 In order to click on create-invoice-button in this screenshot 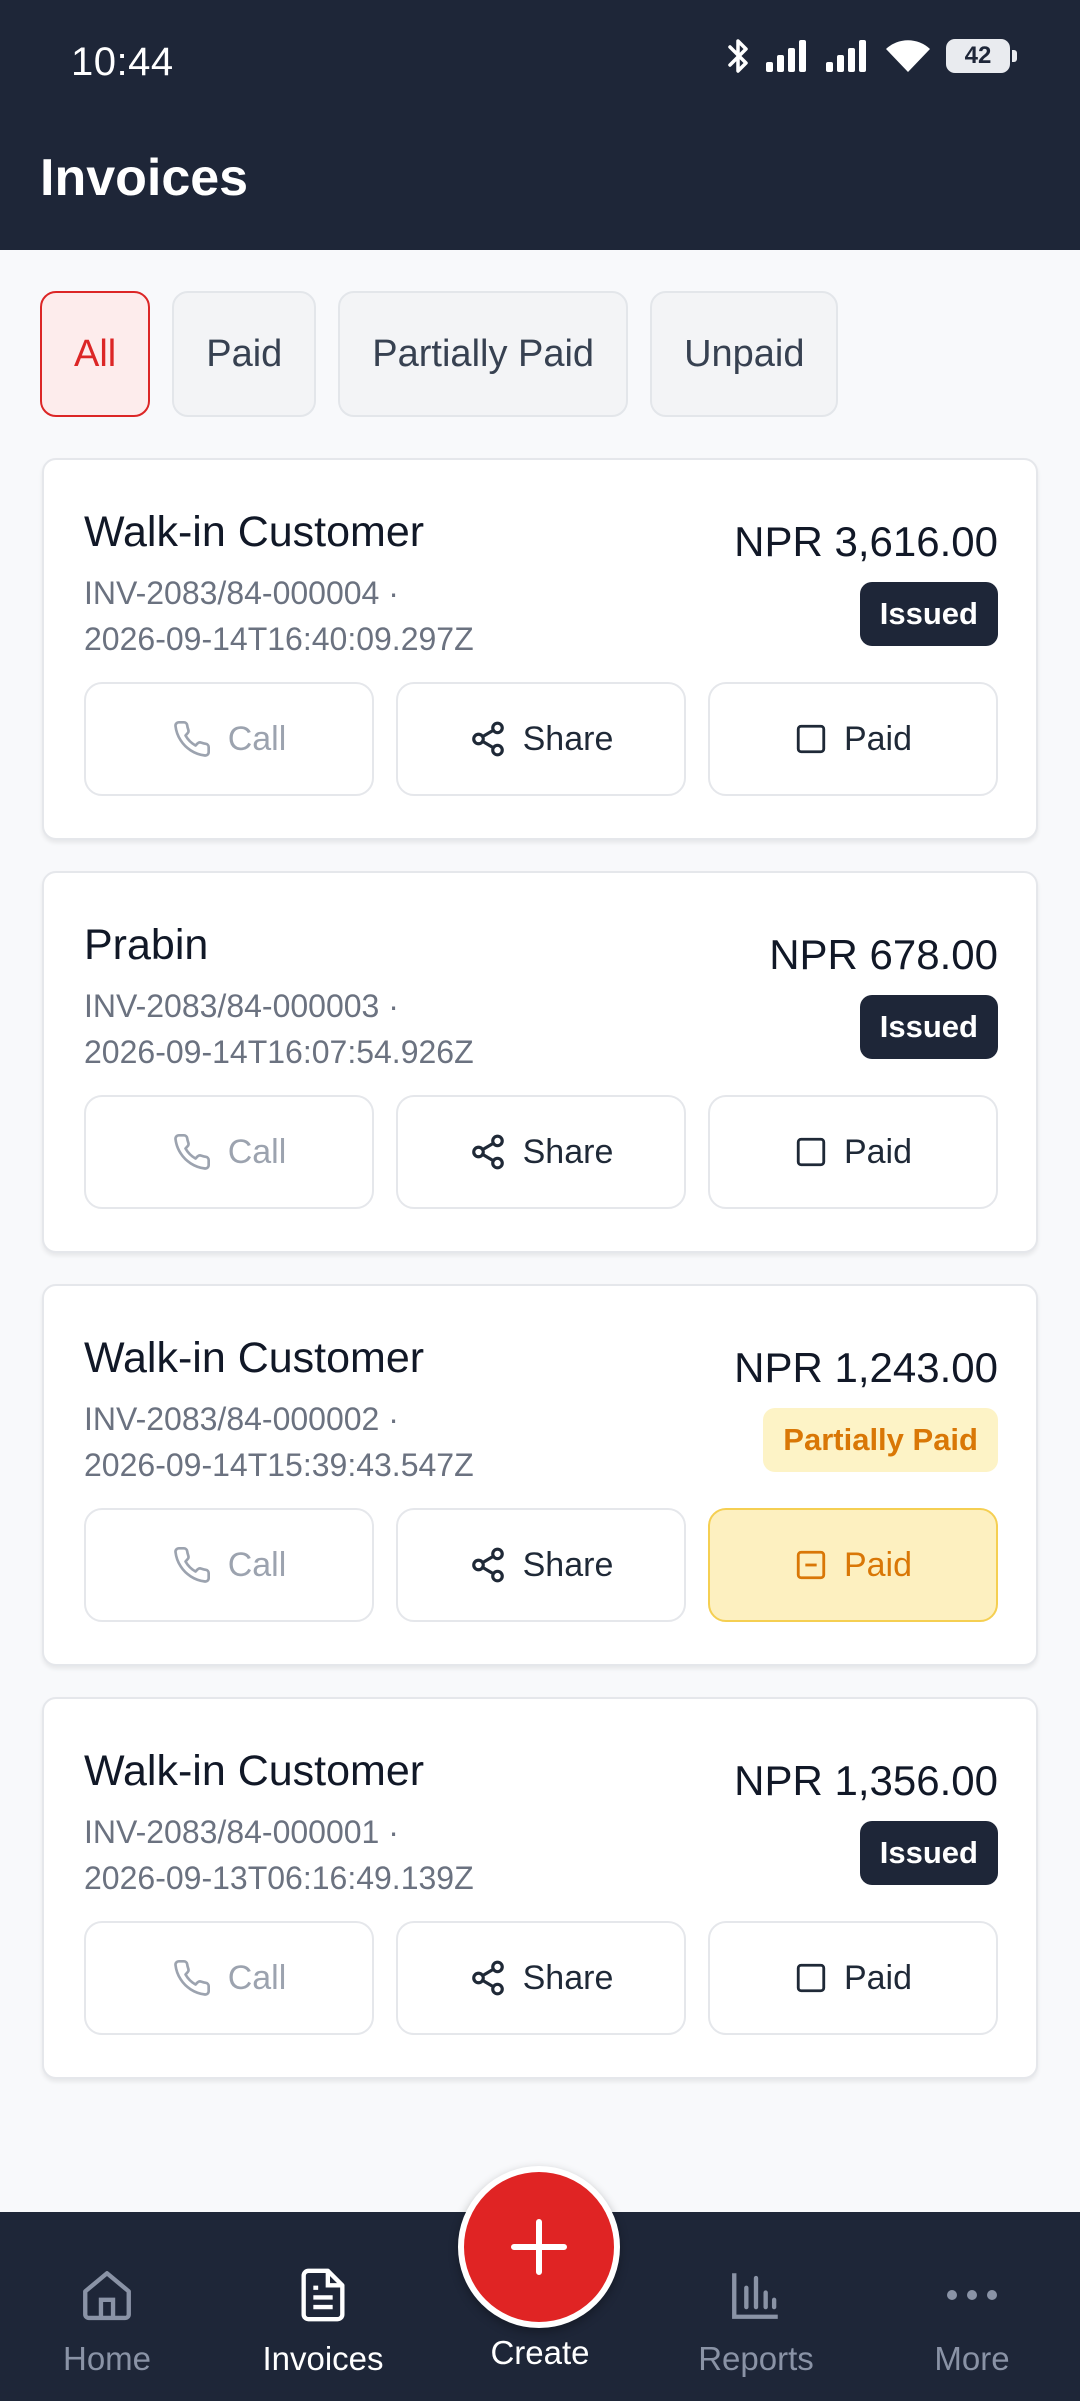, I will do `click(539, 2247)`.